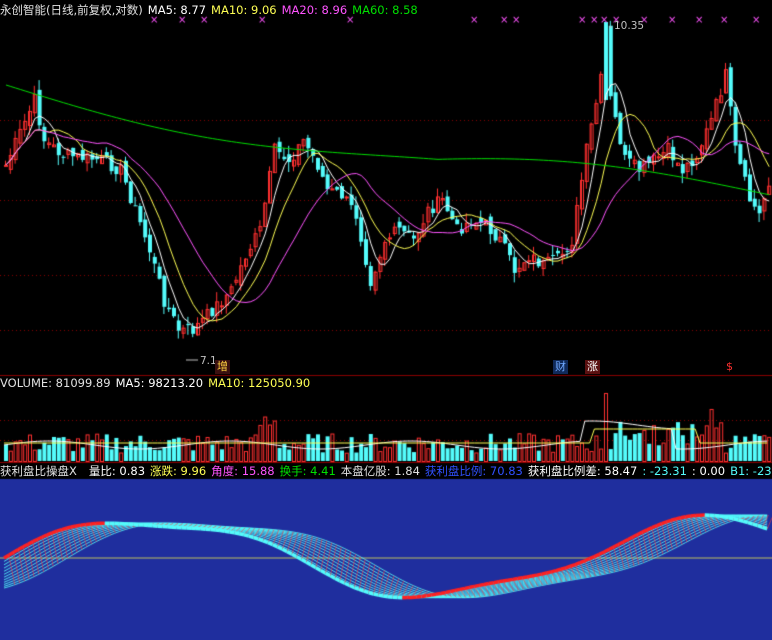 This screenshot has width=772, height=640. I want to click on ma5-value: MA5: 8.77, so click(177, 10).